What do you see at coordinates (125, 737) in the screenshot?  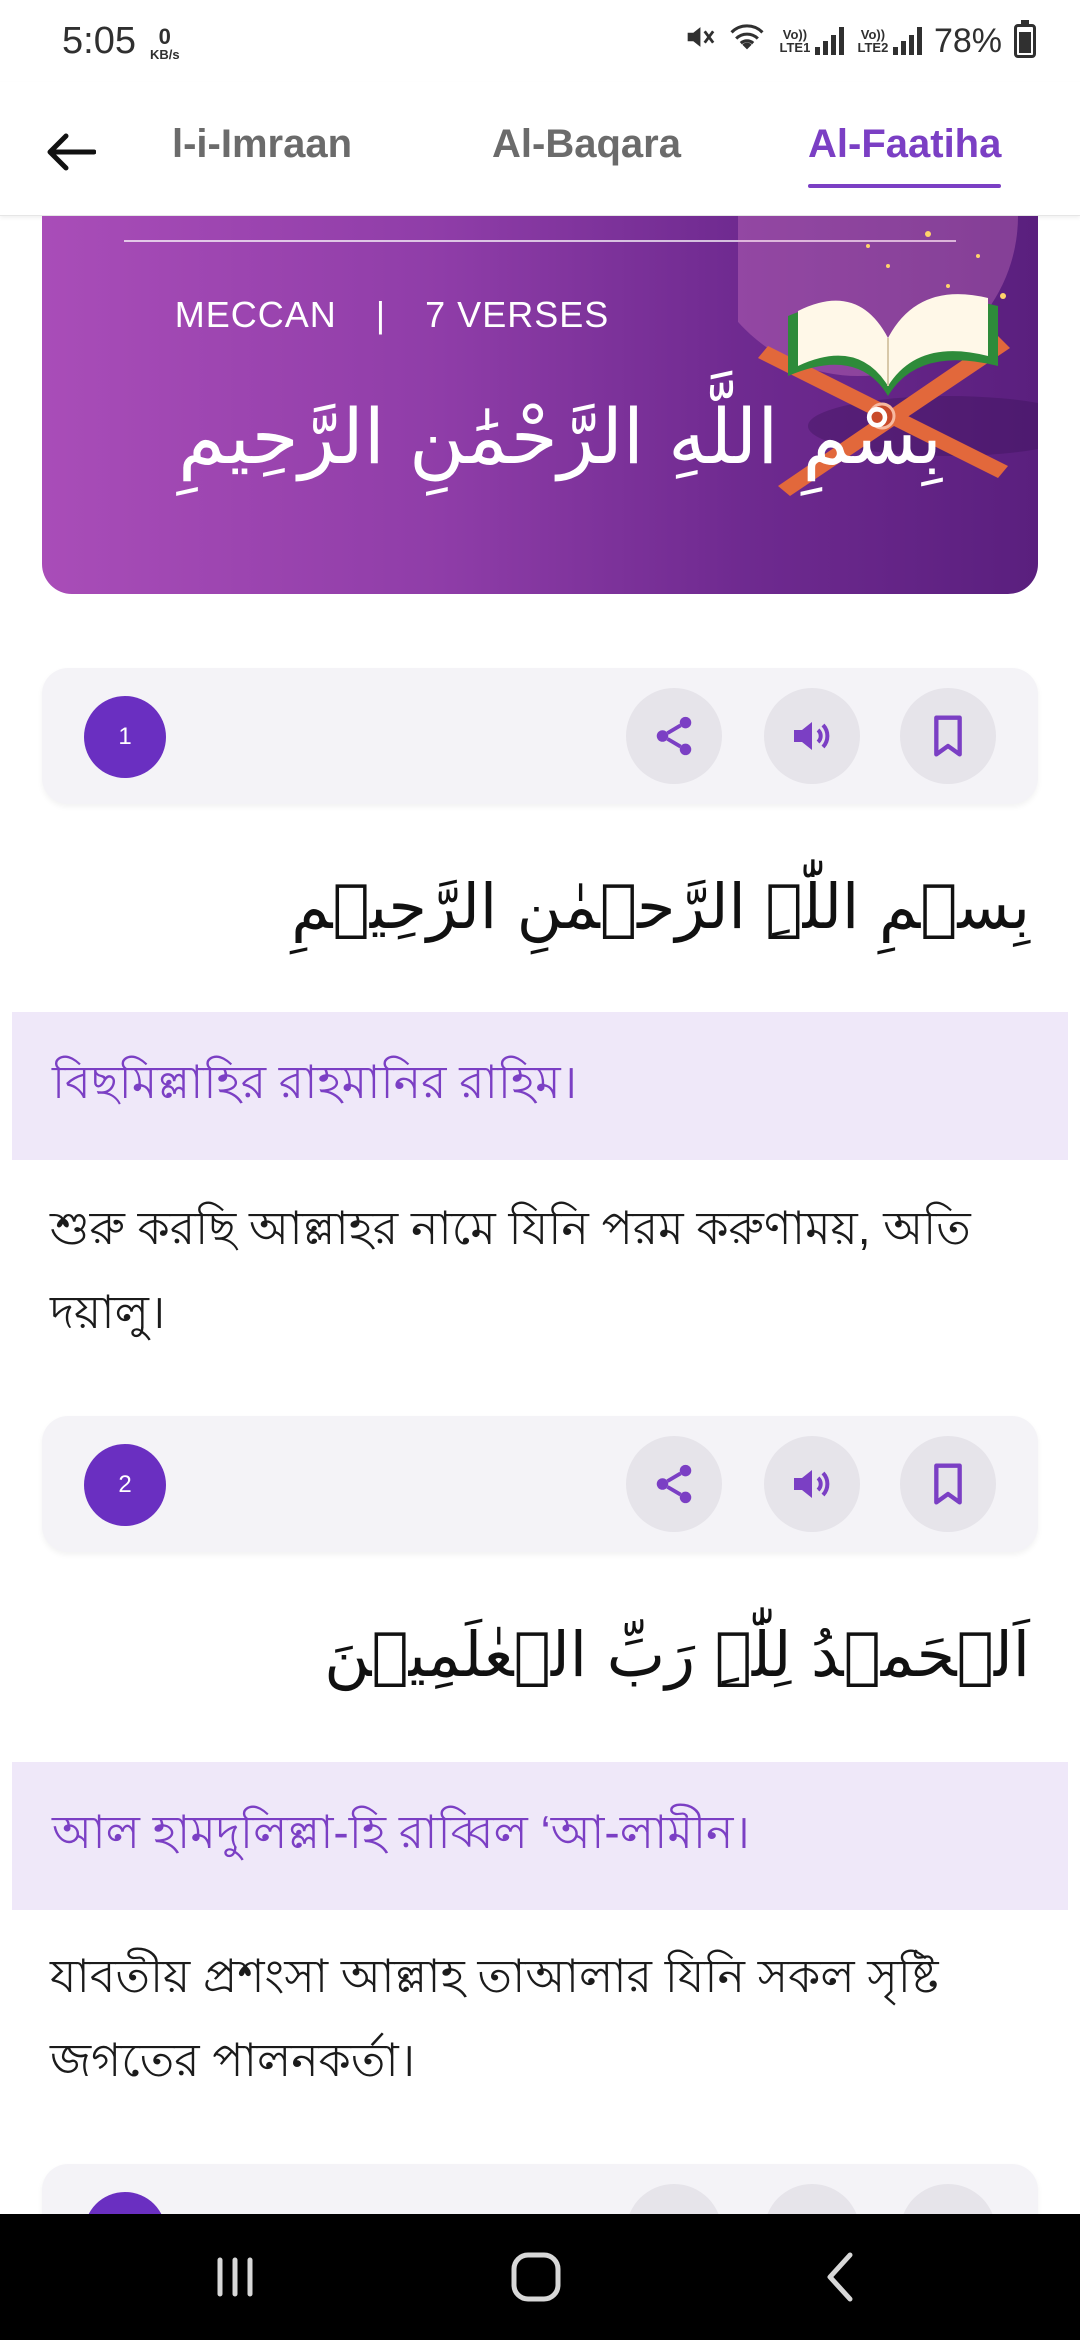 I see `verse-number-badge: 1` at bounding box center [125, 737].